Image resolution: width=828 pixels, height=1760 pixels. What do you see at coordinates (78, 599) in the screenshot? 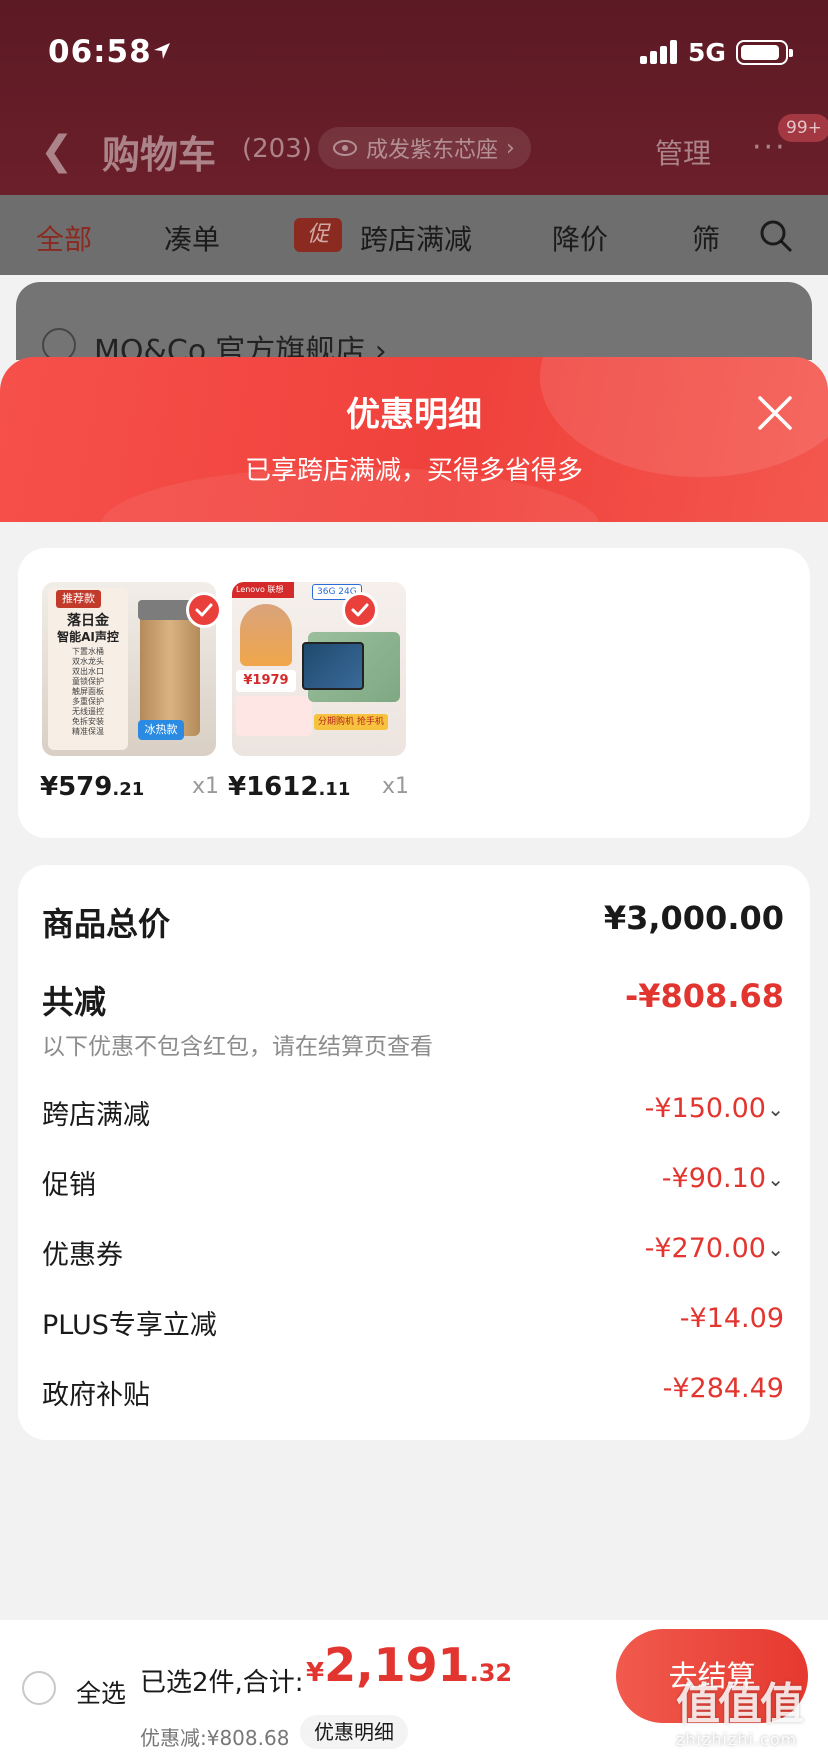
I see `thumb-recommend-tag: 推荐款` at bounding box center [78, 599].